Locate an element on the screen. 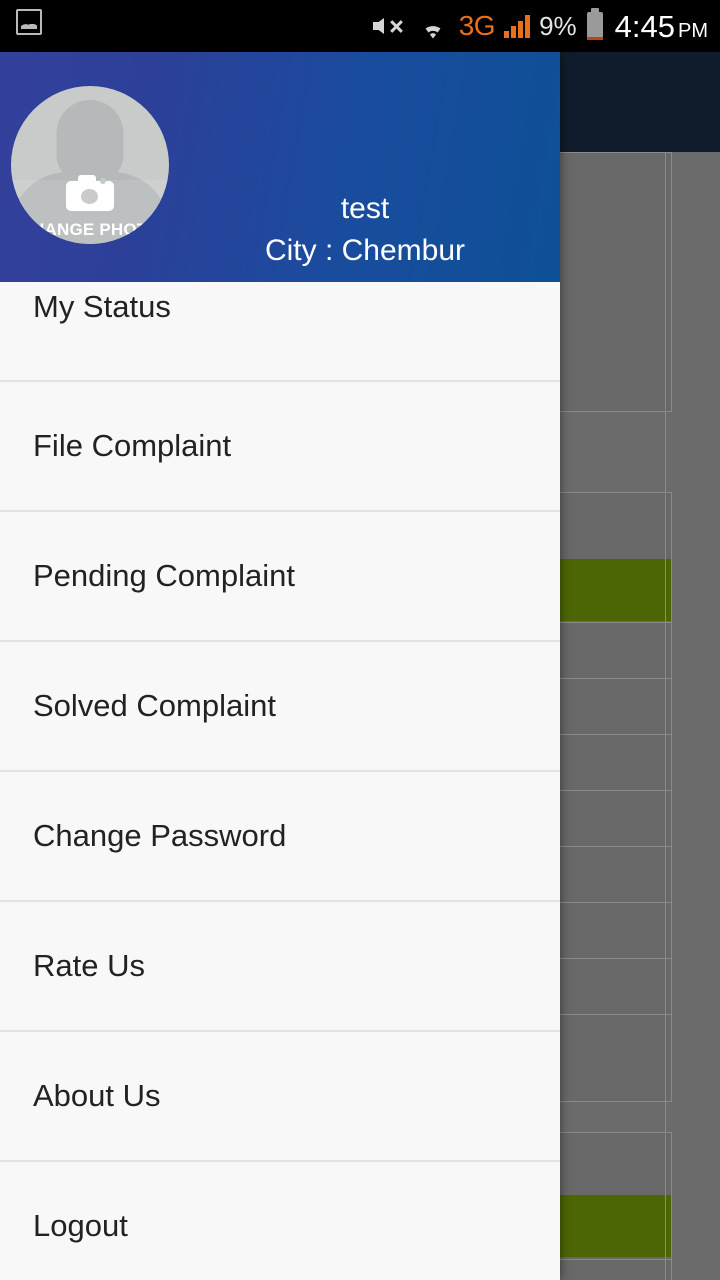 Image resolution: width=720 pixels, height=1280 pixels. user-name: test is located at coordinates (365, 208).